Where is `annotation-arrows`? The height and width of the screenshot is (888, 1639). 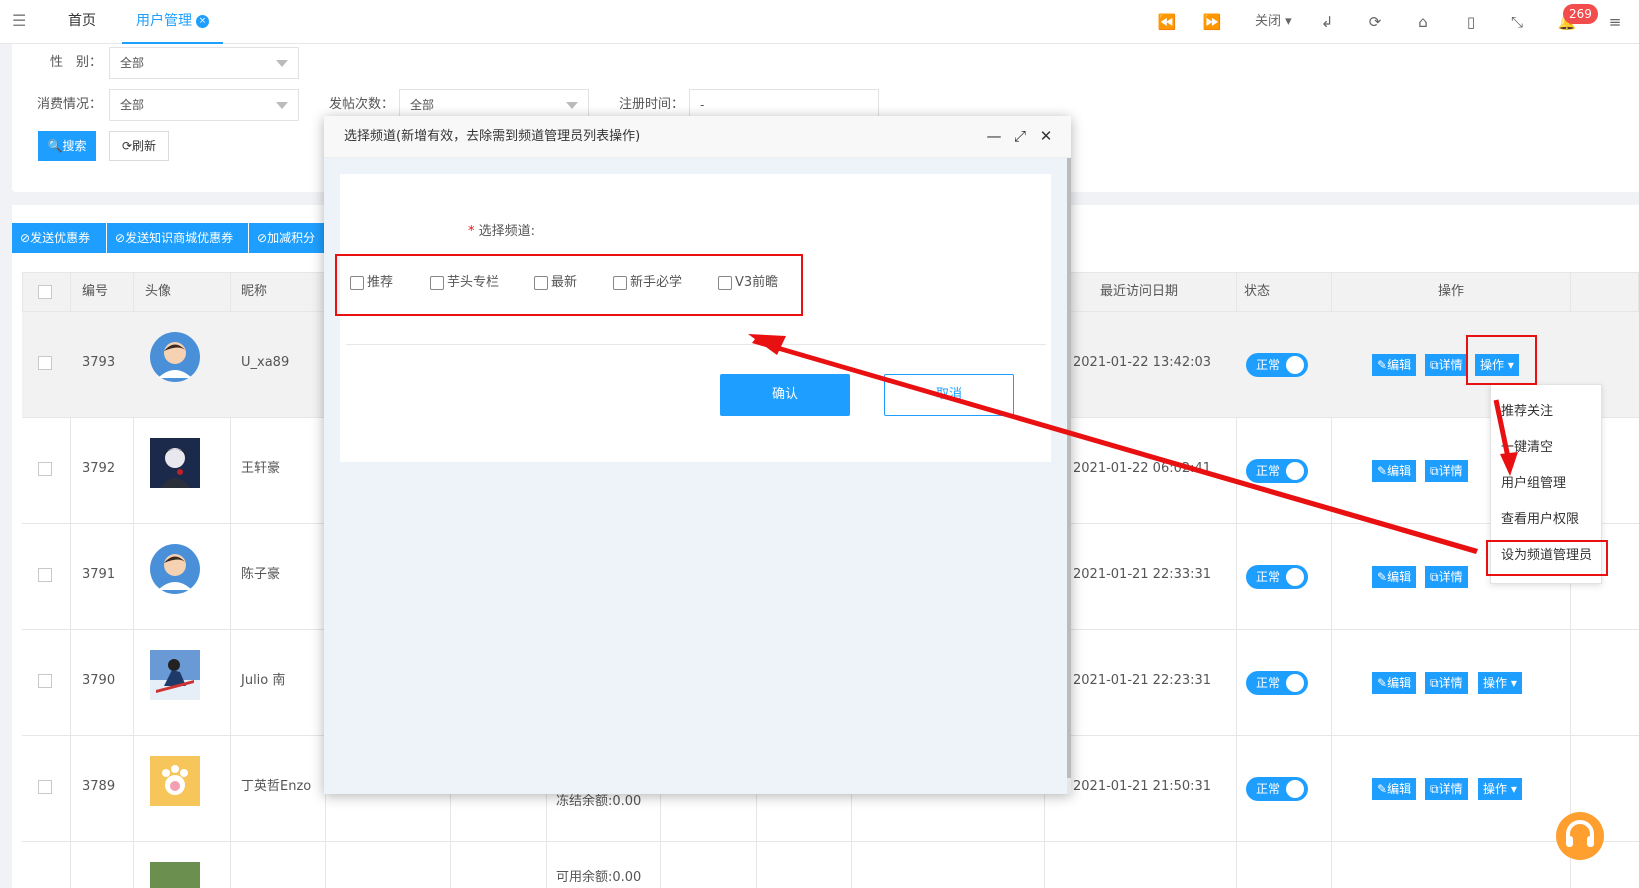 annotation-arrows is located at coordinates (1133, 444).